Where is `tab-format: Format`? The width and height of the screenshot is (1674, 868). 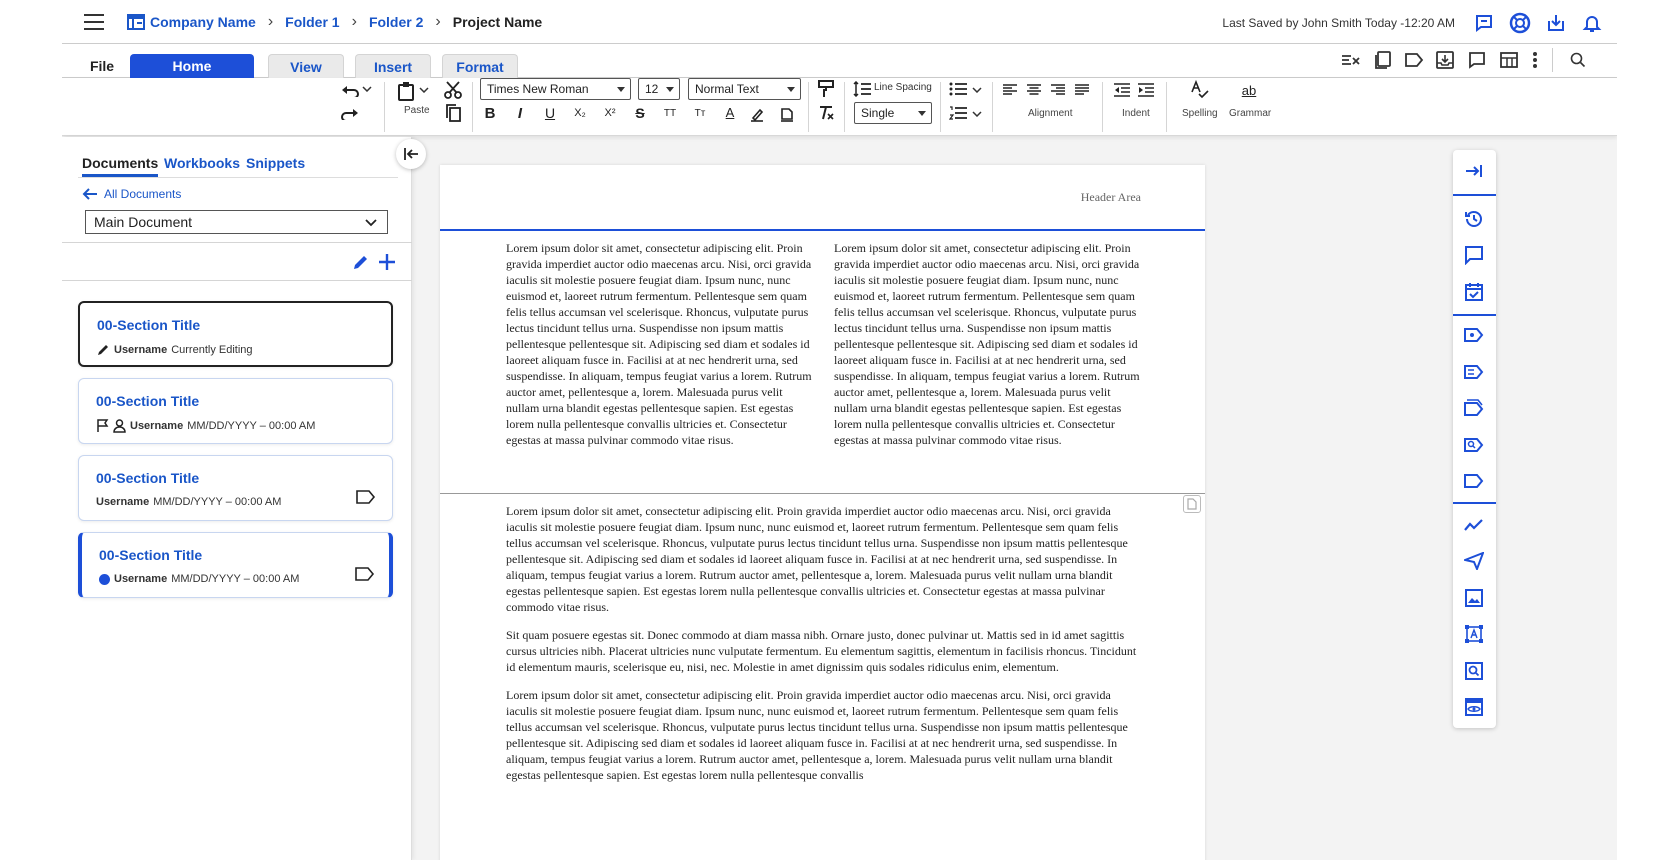
tab-format: Format is located at coordinates (480, 66).